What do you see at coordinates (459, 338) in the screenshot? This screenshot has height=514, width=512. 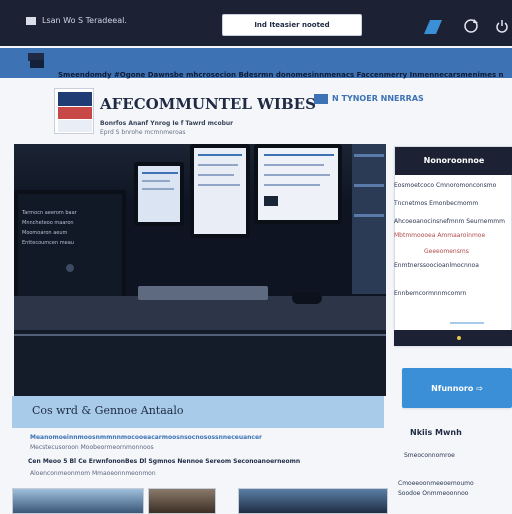 I see `sidebar-footer-dot` at bounding box center [459, 338].